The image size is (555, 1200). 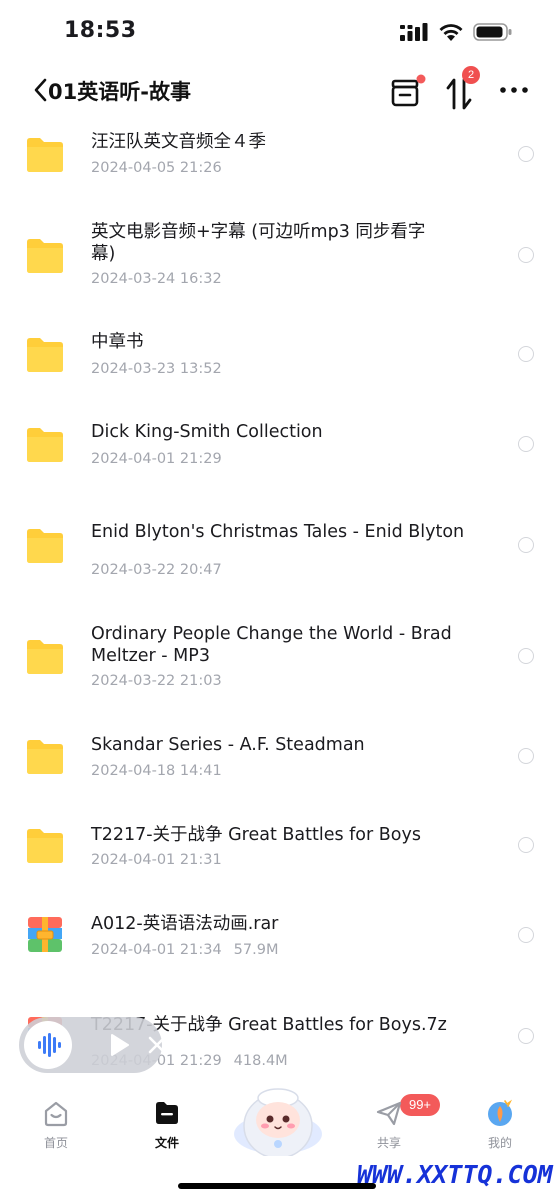 I want to click on file-date: 2024-03-22 20:47, so click(x=156, y=570).